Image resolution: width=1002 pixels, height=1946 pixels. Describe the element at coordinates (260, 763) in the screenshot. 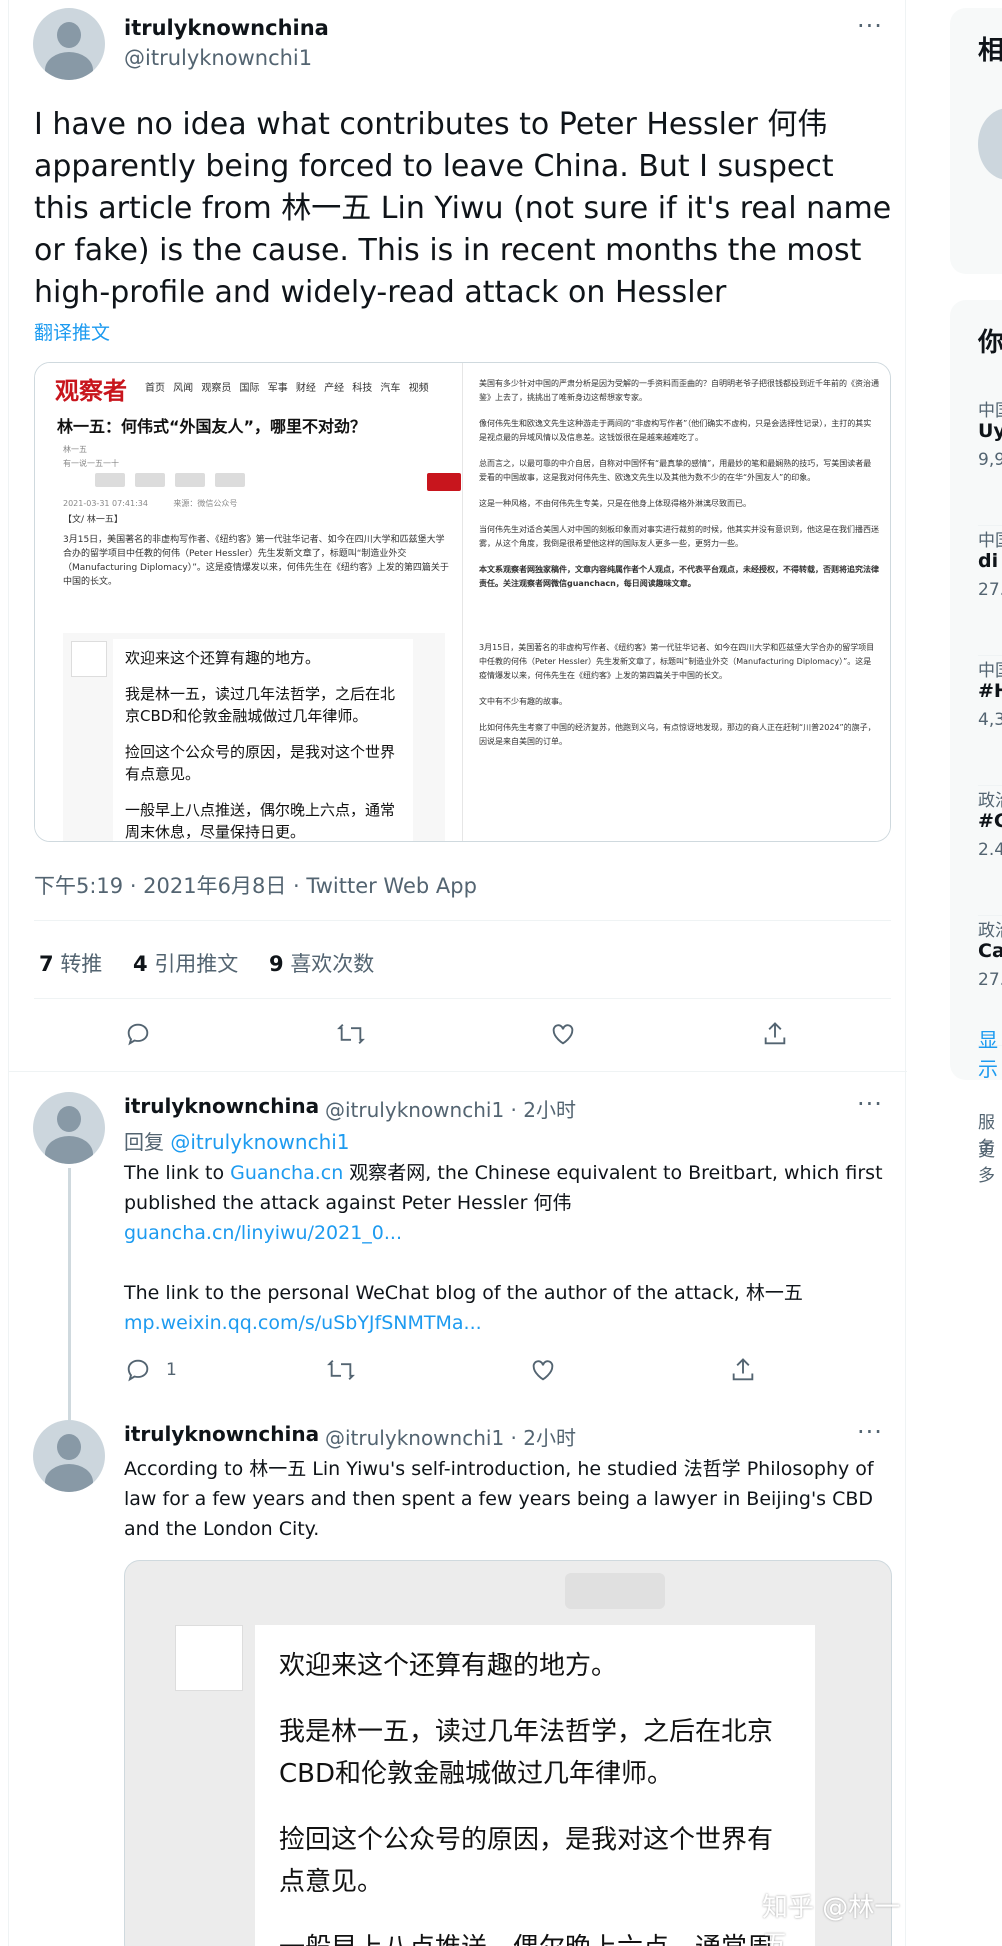

I see `intro-line: 捡回这个公众号的原因，是我对这个世界有点意见。` at that location.